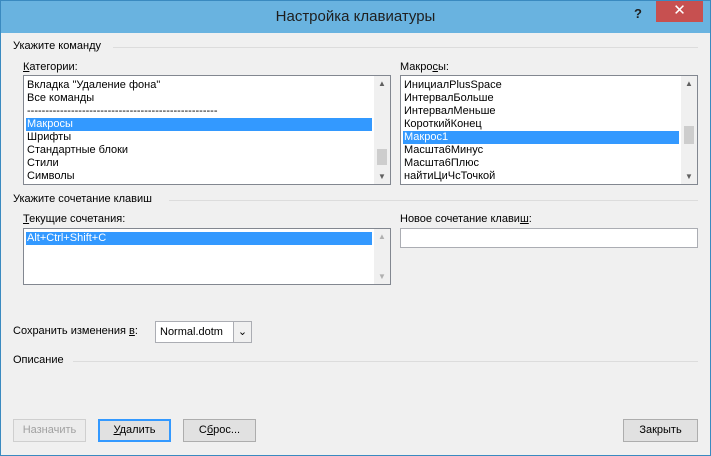 This screenshot has height=456, width=711. What do you see at coordinates (199, 238) in the screenshot?
I see `shortcut-list-item: Alt+Ctrl+Shift+C` at bounding box center [199, 238].